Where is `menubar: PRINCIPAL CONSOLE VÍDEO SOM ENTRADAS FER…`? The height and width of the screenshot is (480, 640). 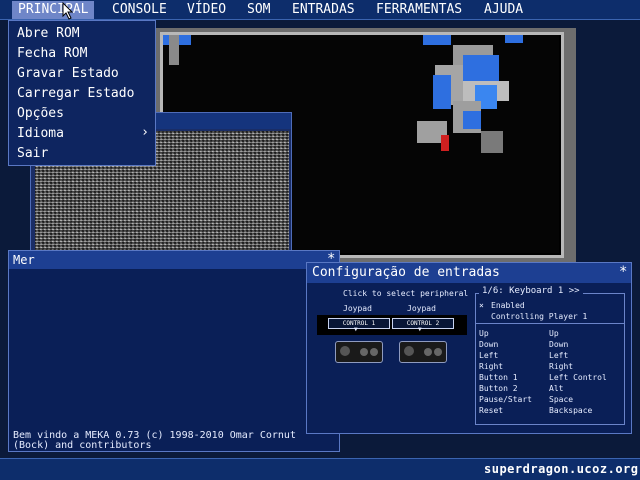 menubar: PRINCIPAL CONSOLE VÍDEO SOM ENTRADAS FER… is located at coordinates (320, 10).